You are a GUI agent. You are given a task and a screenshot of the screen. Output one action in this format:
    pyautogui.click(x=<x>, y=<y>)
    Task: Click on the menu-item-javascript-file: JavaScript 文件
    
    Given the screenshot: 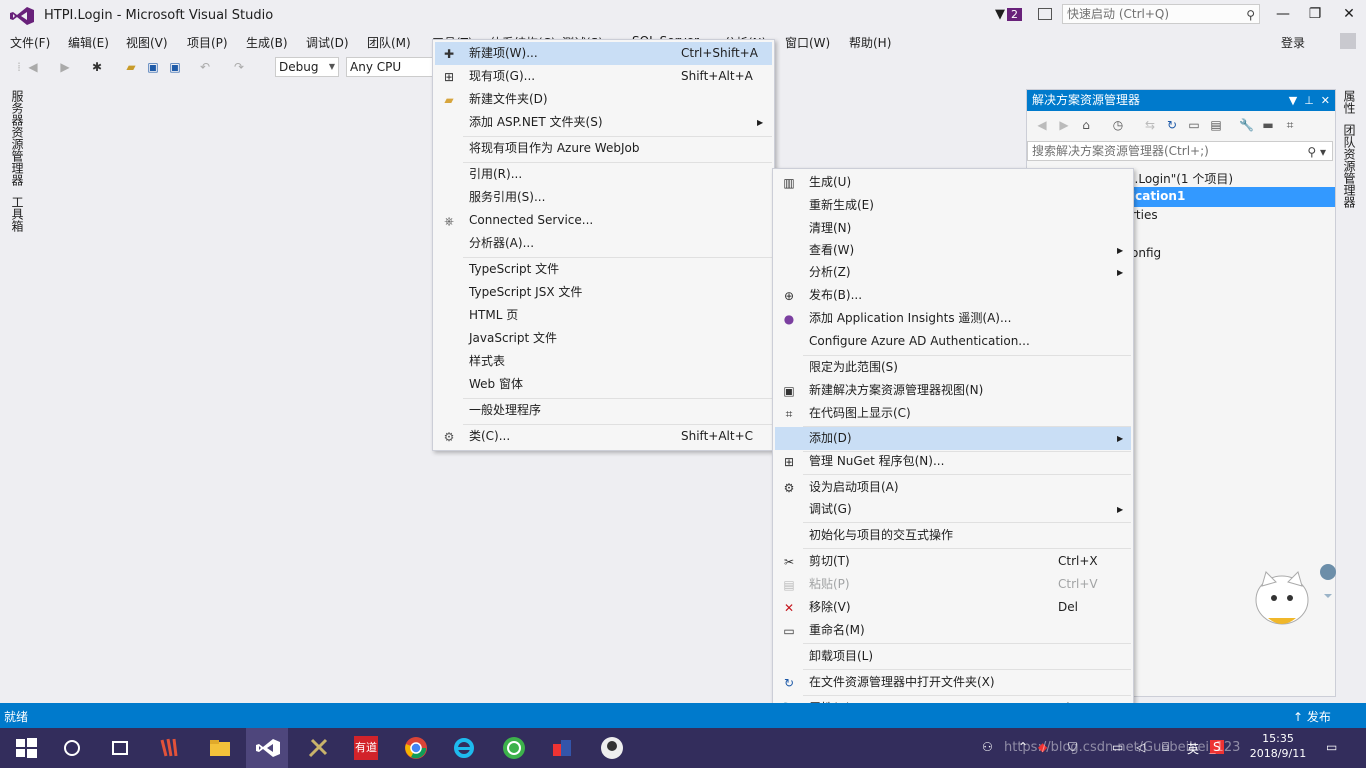 What is the action you would take?
    pyautogui.click(x=603, y=338)
    